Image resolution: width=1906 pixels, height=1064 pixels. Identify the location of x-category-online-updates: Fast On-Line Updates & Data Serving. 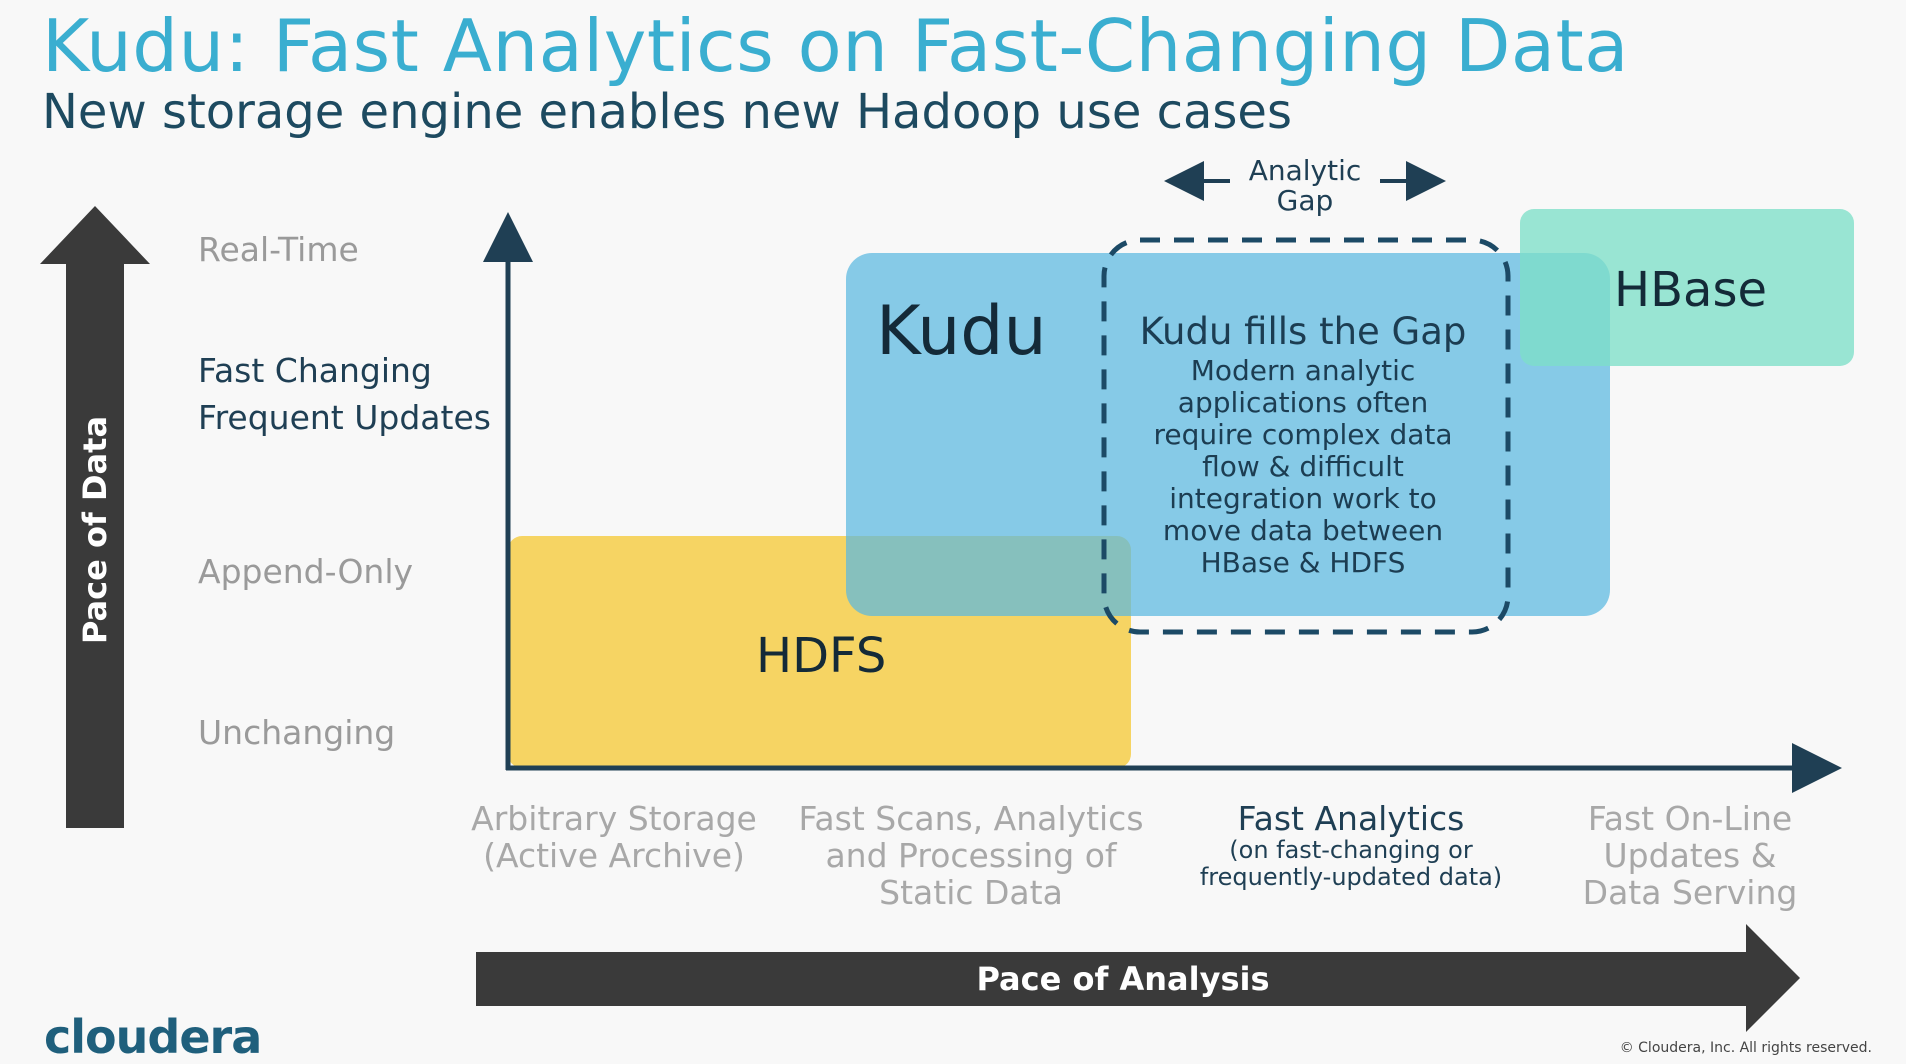
(1690, 855).